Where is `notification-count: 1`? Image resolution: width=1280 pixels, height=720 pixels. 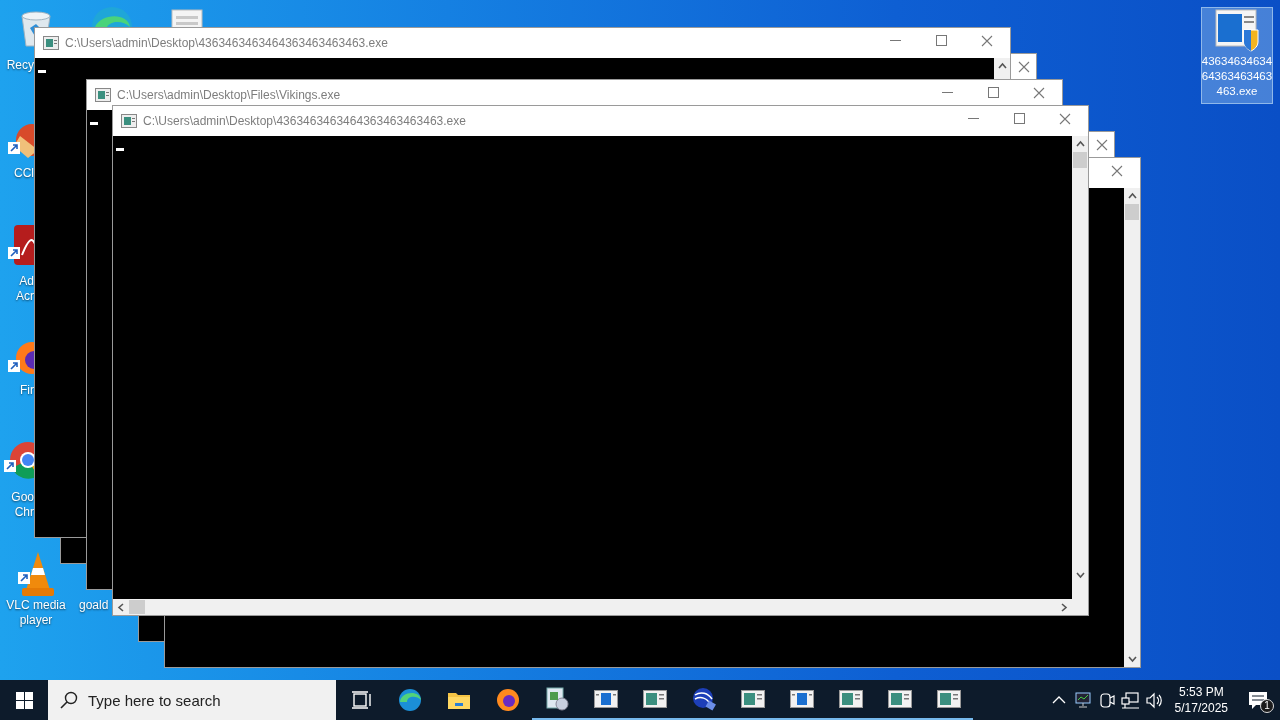 notification-count: 1 is located at coordinates (1267, 706).